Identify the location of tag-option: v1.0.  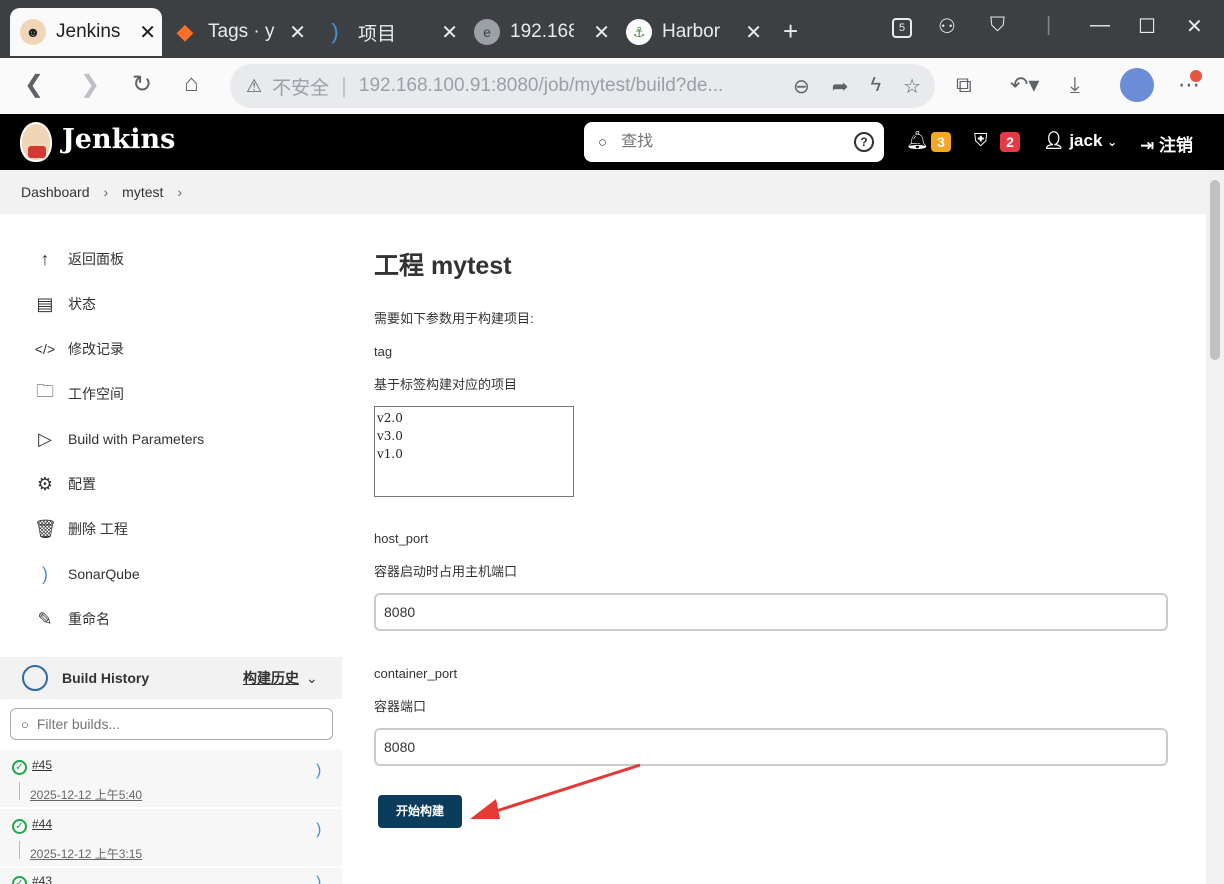
(474, 454).